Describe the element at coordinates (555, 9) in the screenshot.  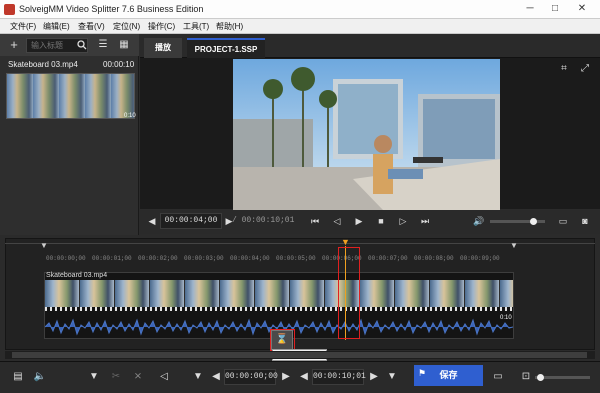
I see `maximize-icon: □` at that location.